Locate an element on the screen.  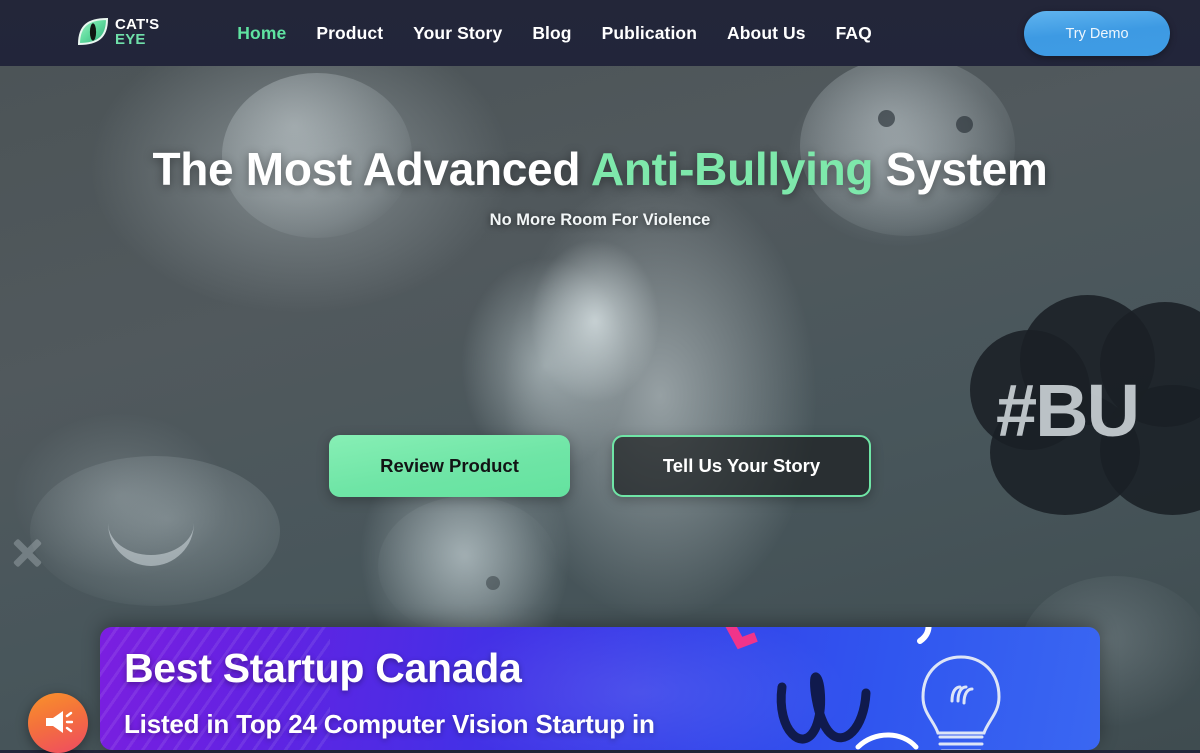
brand-wordmark: CAT'S EYE is located at coordinates (137, 32).